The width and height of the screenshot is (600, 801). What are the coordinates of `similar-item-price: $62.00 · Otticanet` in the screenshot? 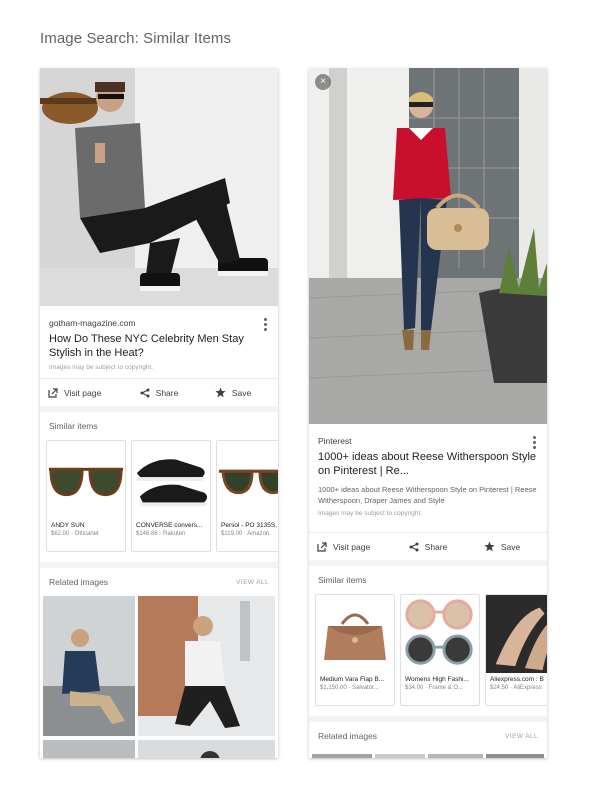 It's located at (75, 534).